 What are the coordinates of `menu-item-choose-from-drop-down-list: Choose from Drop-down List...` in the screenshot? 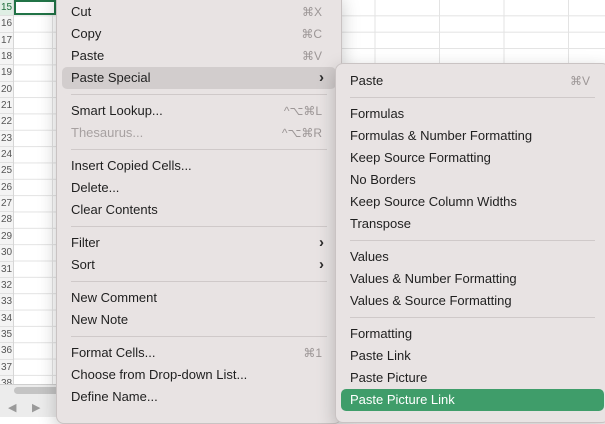 It's located at (199, 375).